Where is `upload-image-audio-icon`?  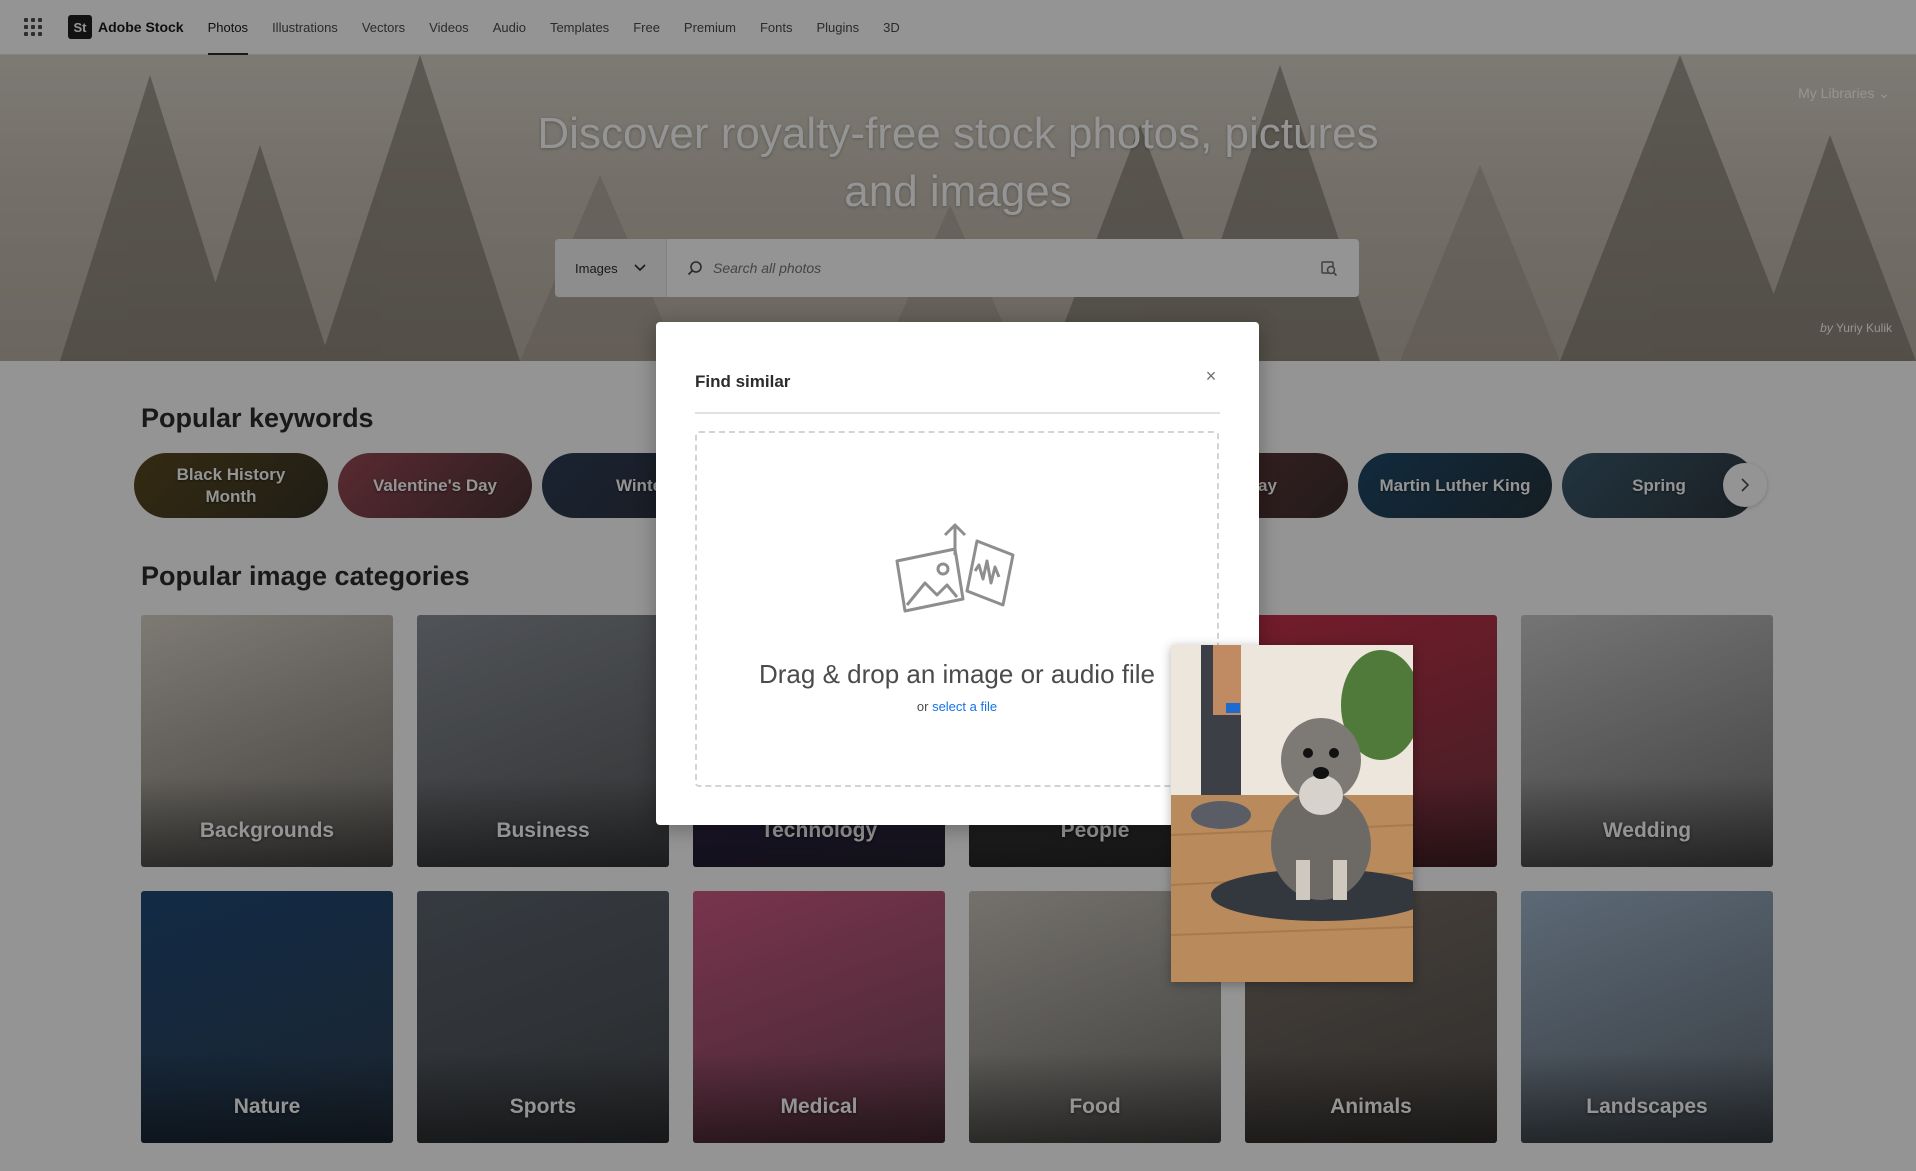 upload-image-audio-icon is located at coordinates (955, 568).